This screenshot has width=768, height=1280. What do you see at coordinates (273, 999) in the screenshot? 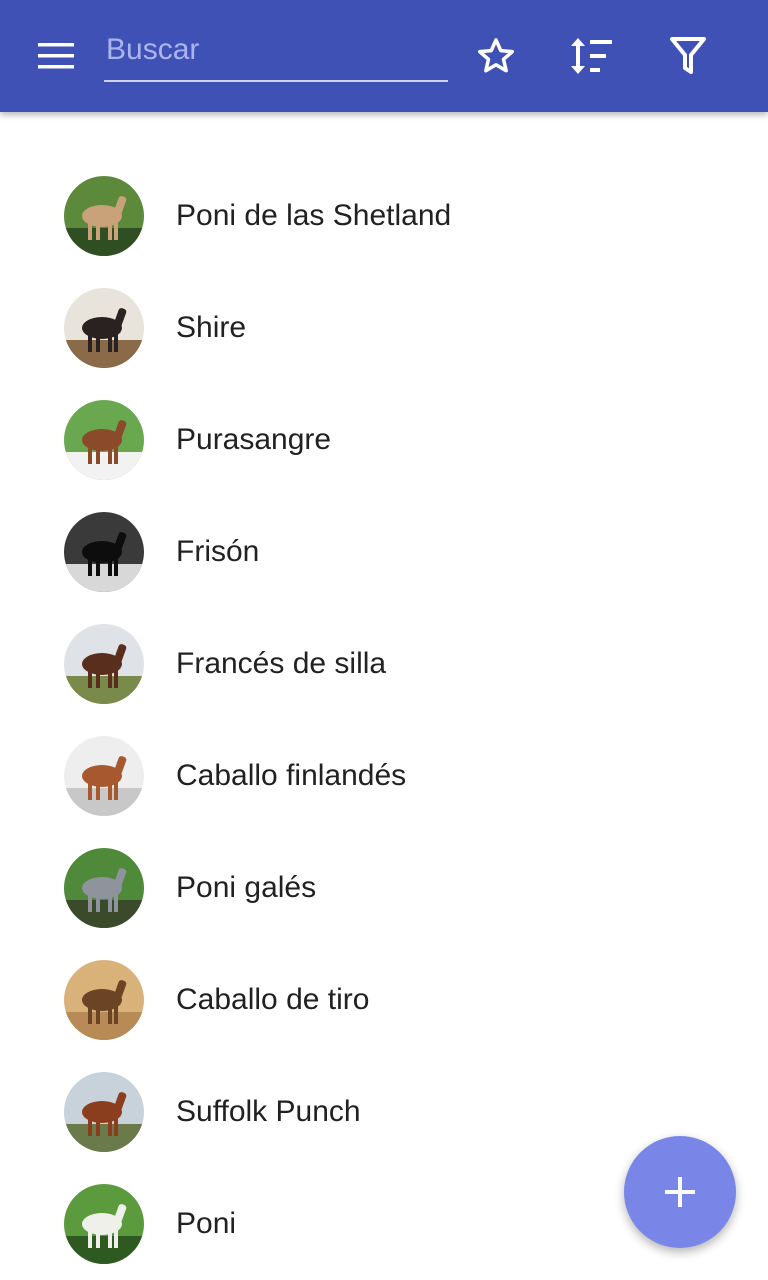
I see `breed-name: Caballo de tiro` at bounding box center [273, 999].